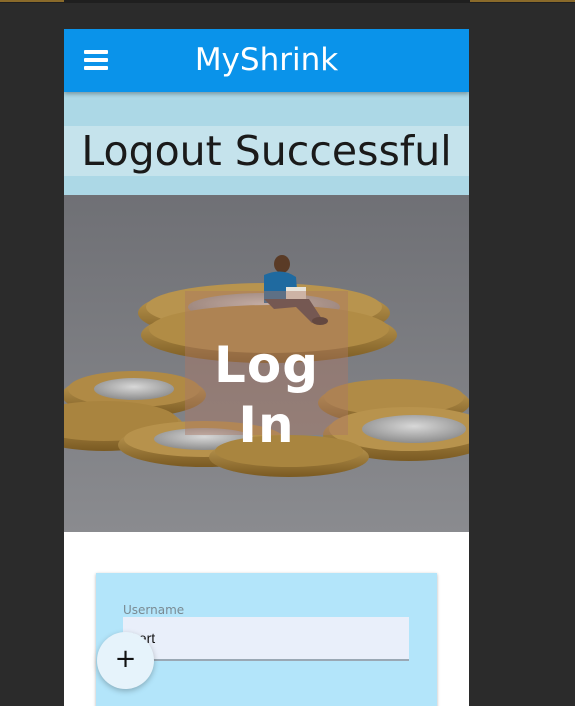 This screenshot has width=575, height=706. I want to click on username-input, so click(266, 639).